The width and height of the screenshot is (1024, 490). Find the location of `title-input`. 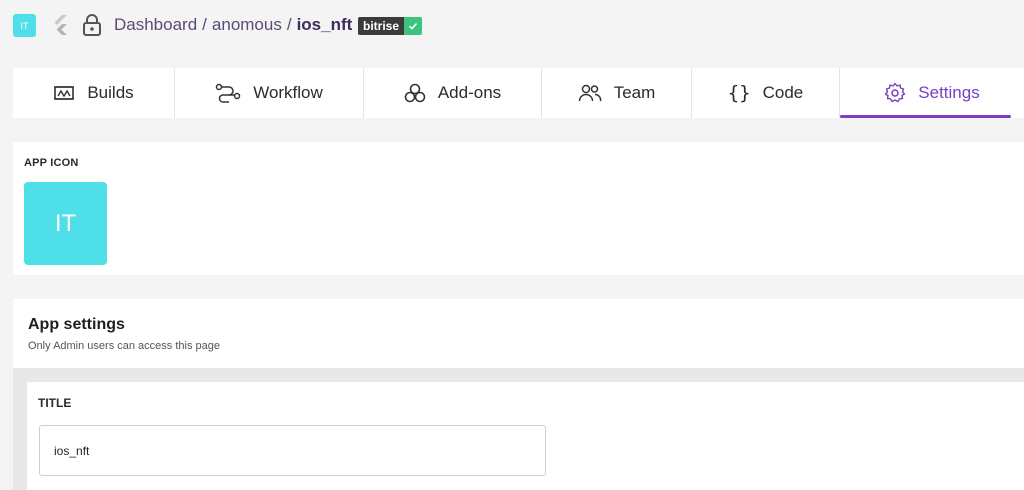

title-input is located at coordinates (292, 450).